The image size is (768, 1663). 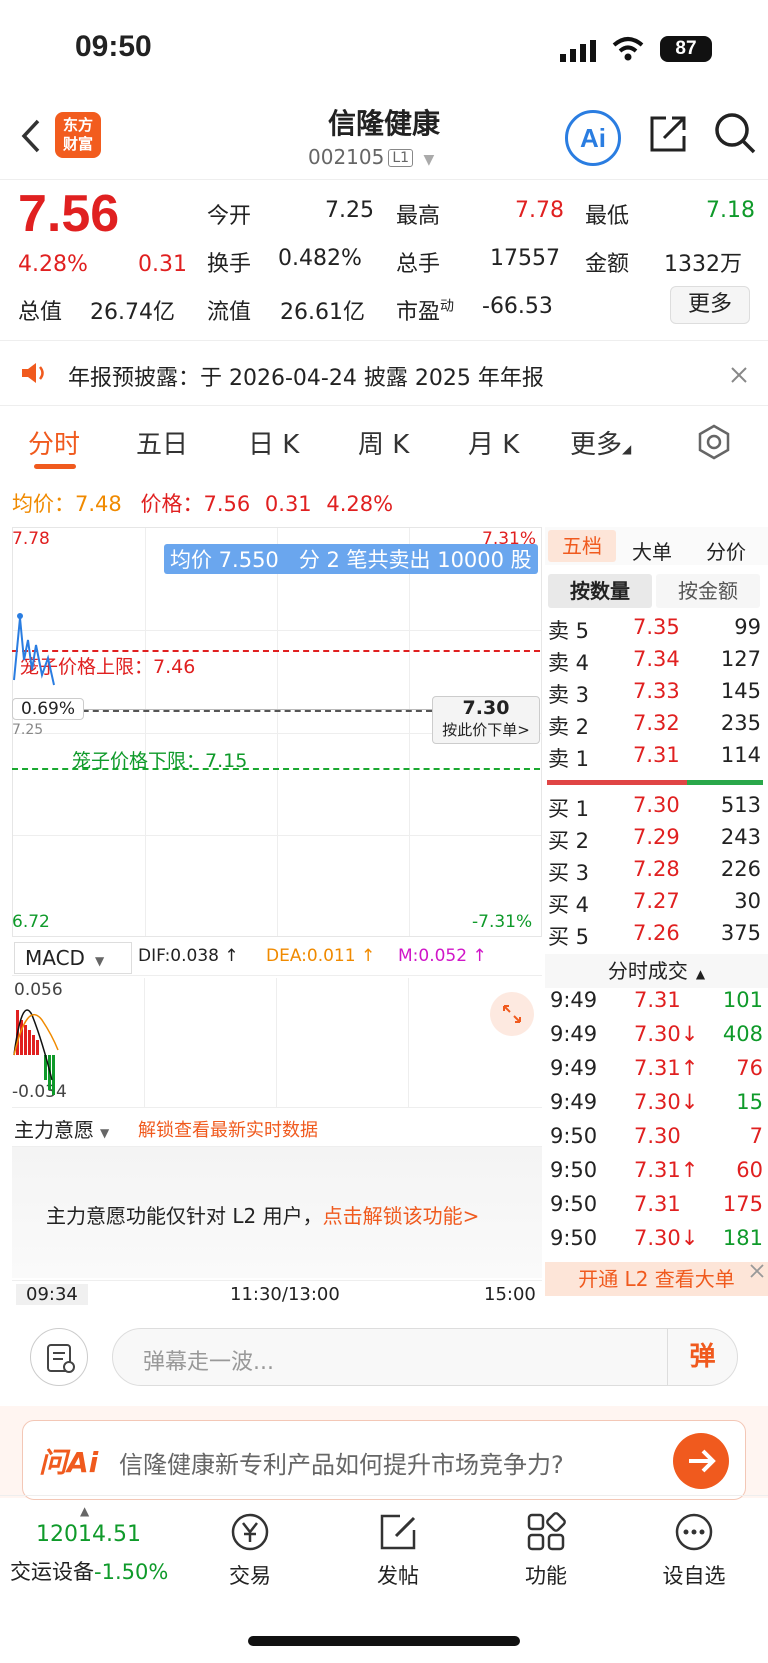 I want to click on ask-row: 卖 1 7.31 114, so click(x=654, y=759).